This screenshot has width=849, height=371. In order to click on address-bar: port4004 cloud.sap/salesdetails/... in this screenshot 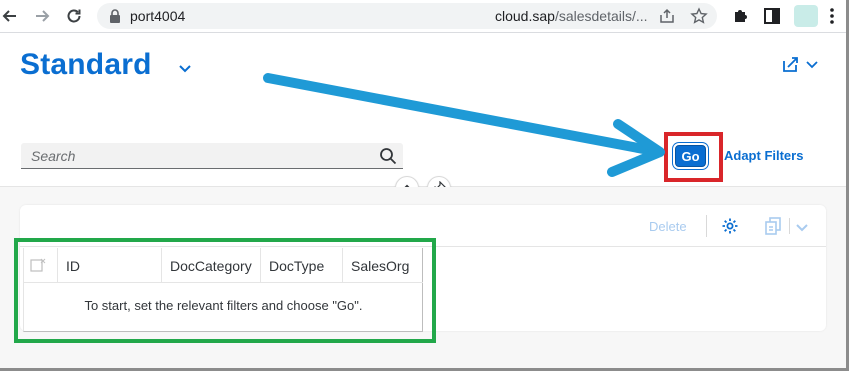, I will do `click(407, 16)`.